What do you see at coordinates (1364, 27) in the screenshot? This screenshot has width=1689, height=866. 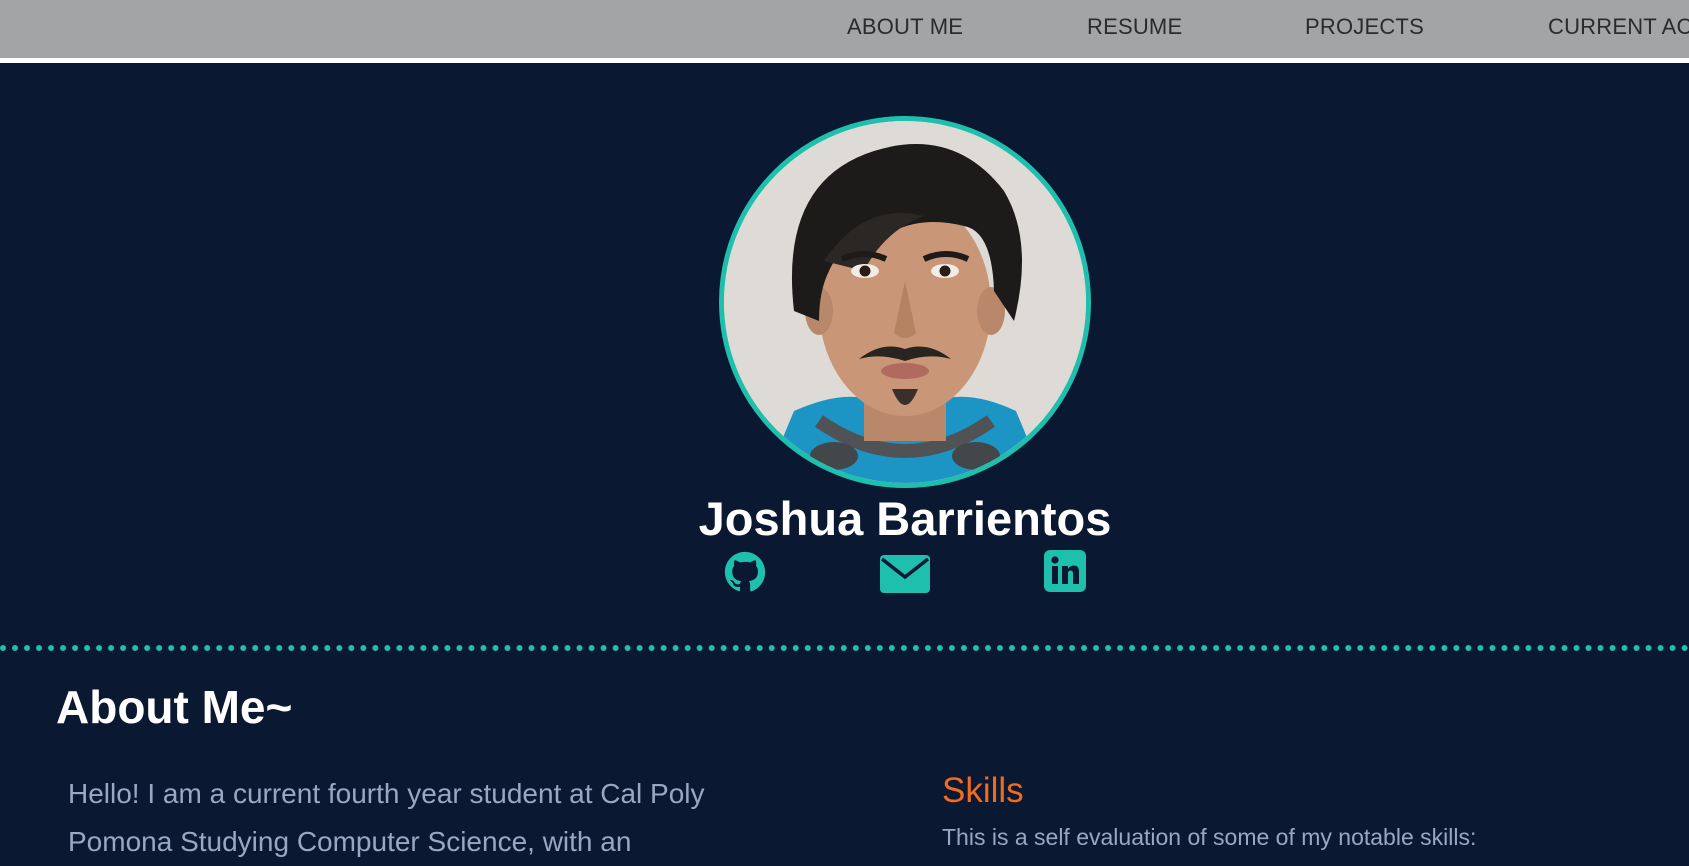 I see `nav-link-projects: PROJECTS` at bounding box center [1364, 27].